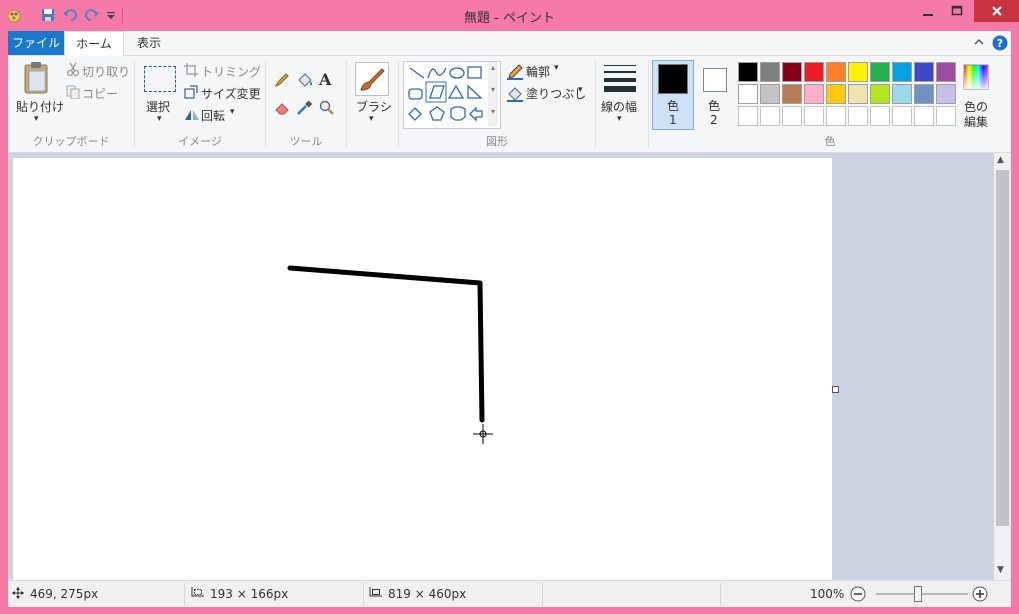 This screenshot has width=1019, height=614. What do you see at coordinates (249, 594) in the screenshot?
I see `selection-size: 193 × 166px` at bounding box center [249, 594].